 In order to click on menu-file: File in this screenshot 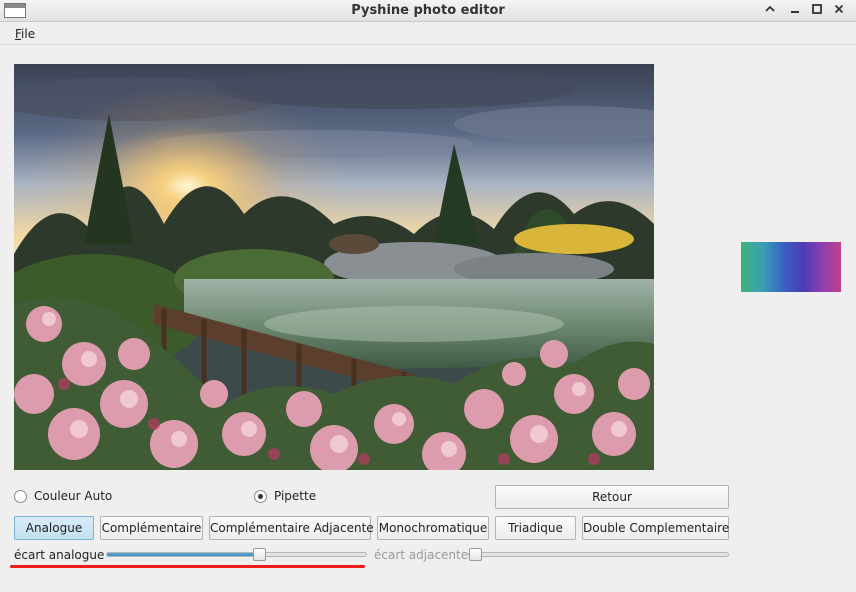, I will do `click(25, 34)`.